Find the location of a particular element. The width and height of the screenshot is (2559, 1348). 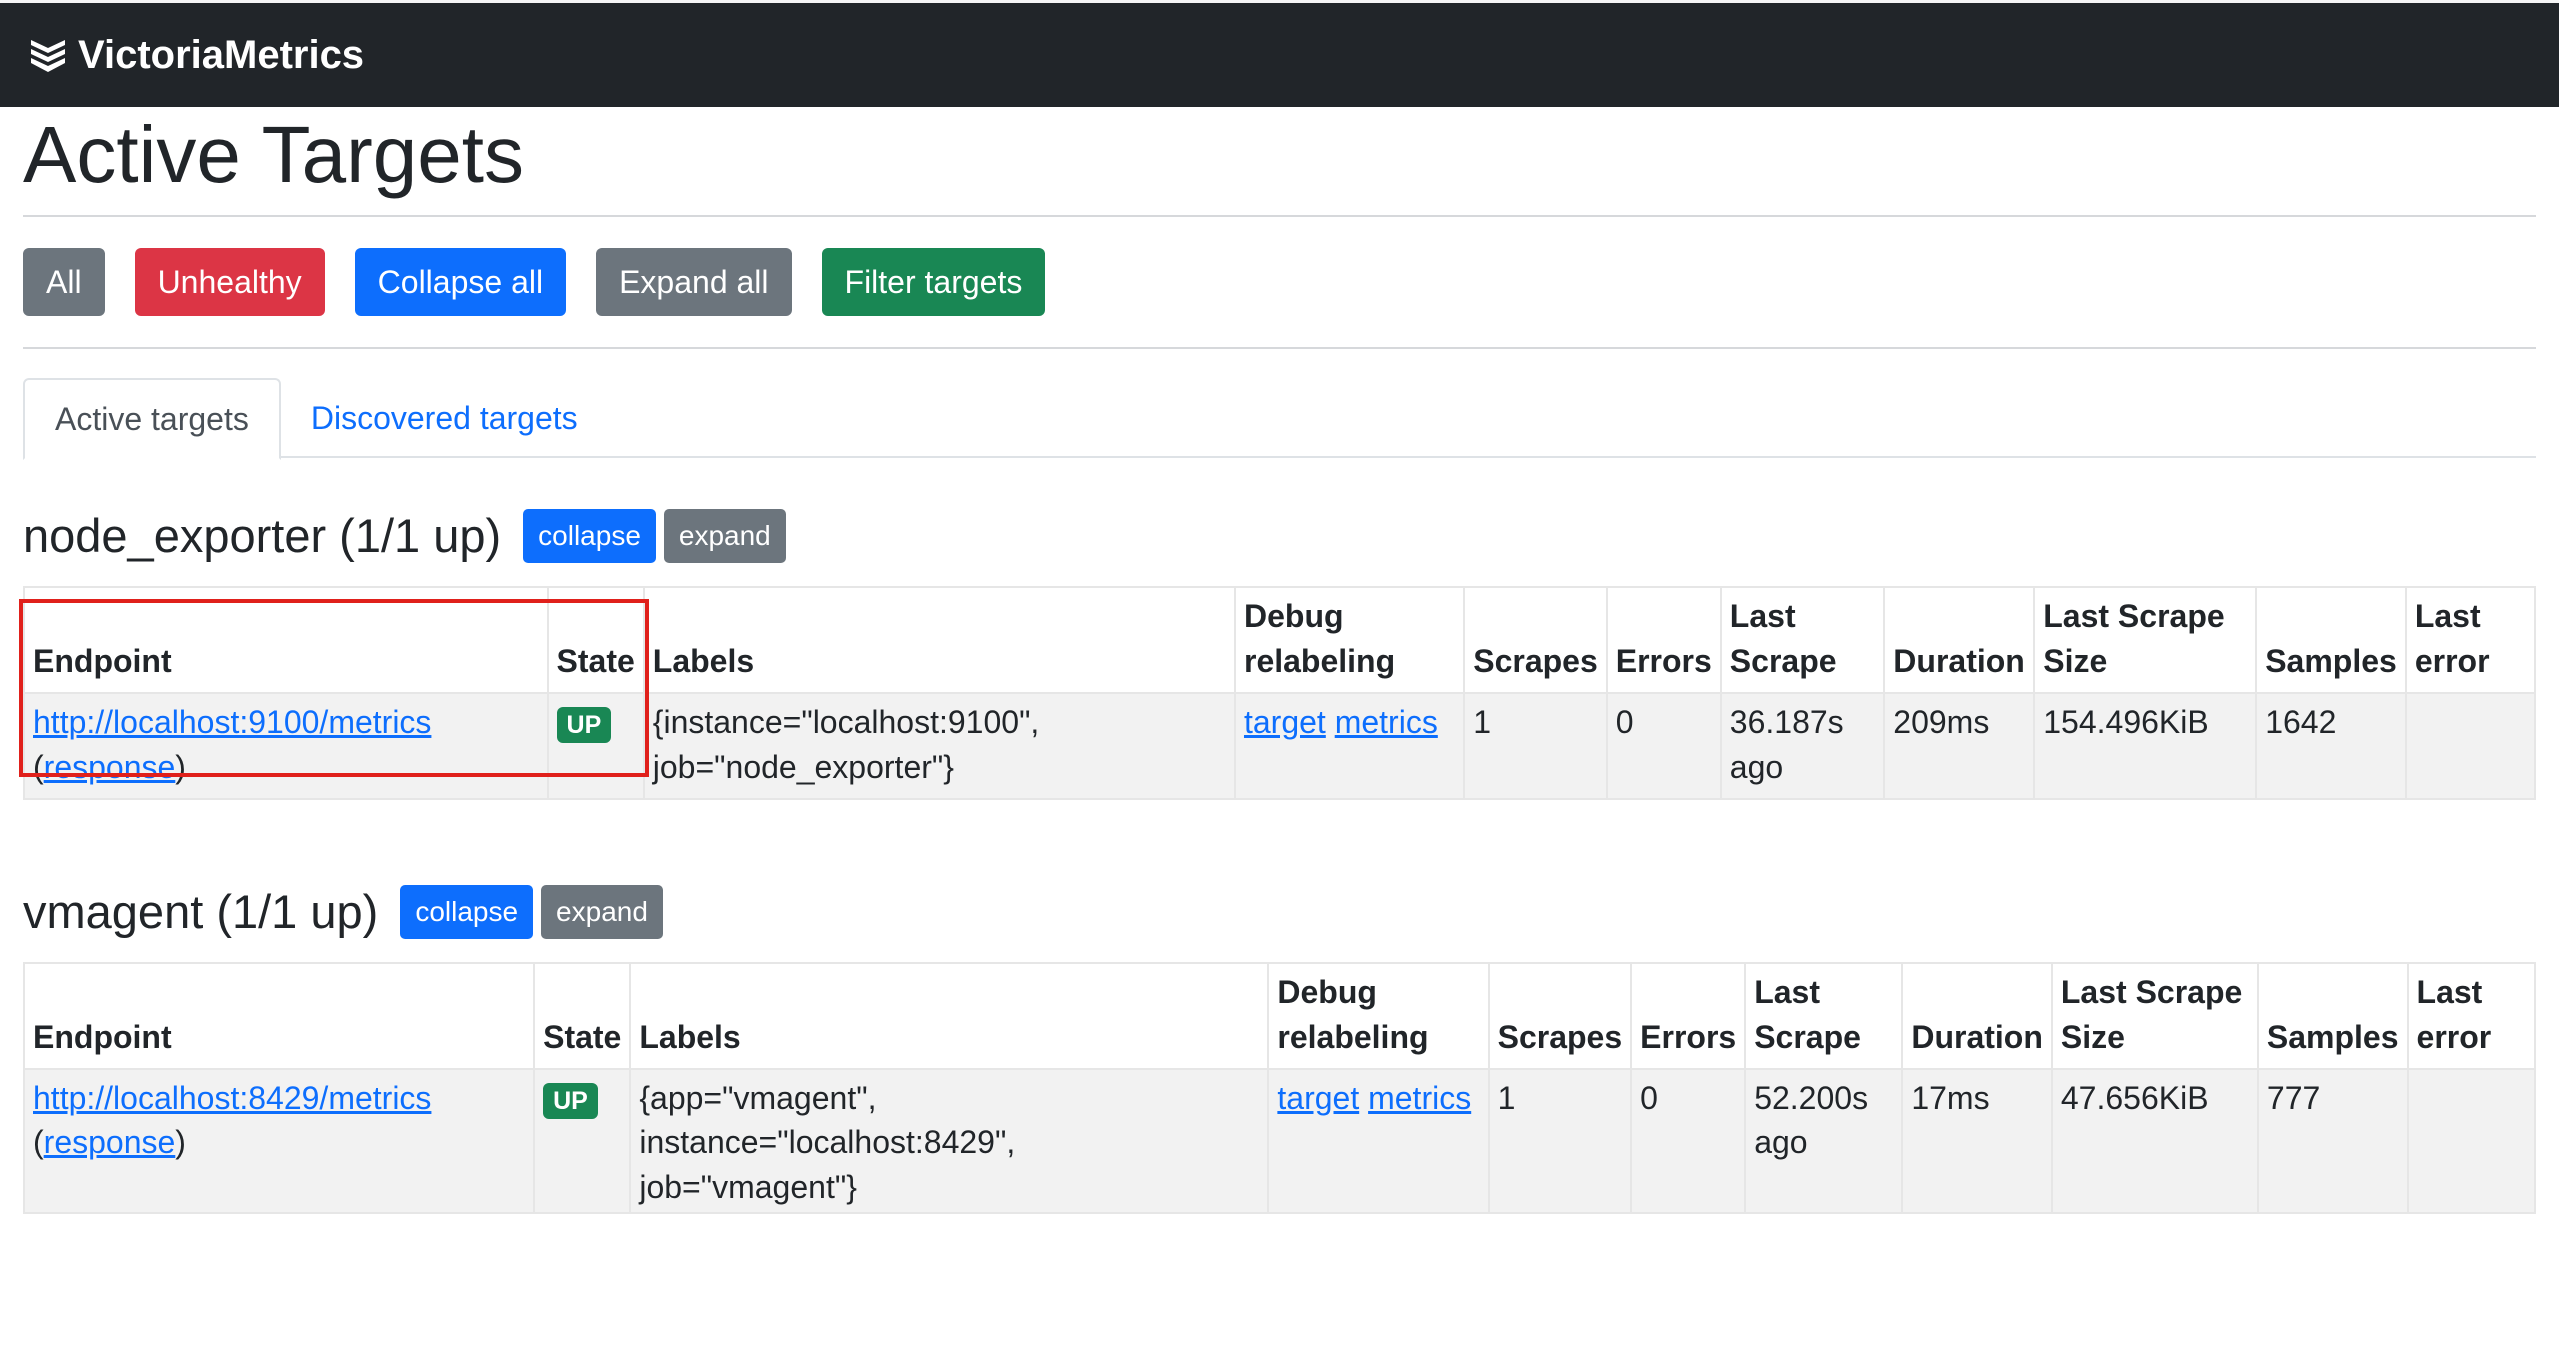

samples-cell: 1642 is located at coordinates (2331, 745).